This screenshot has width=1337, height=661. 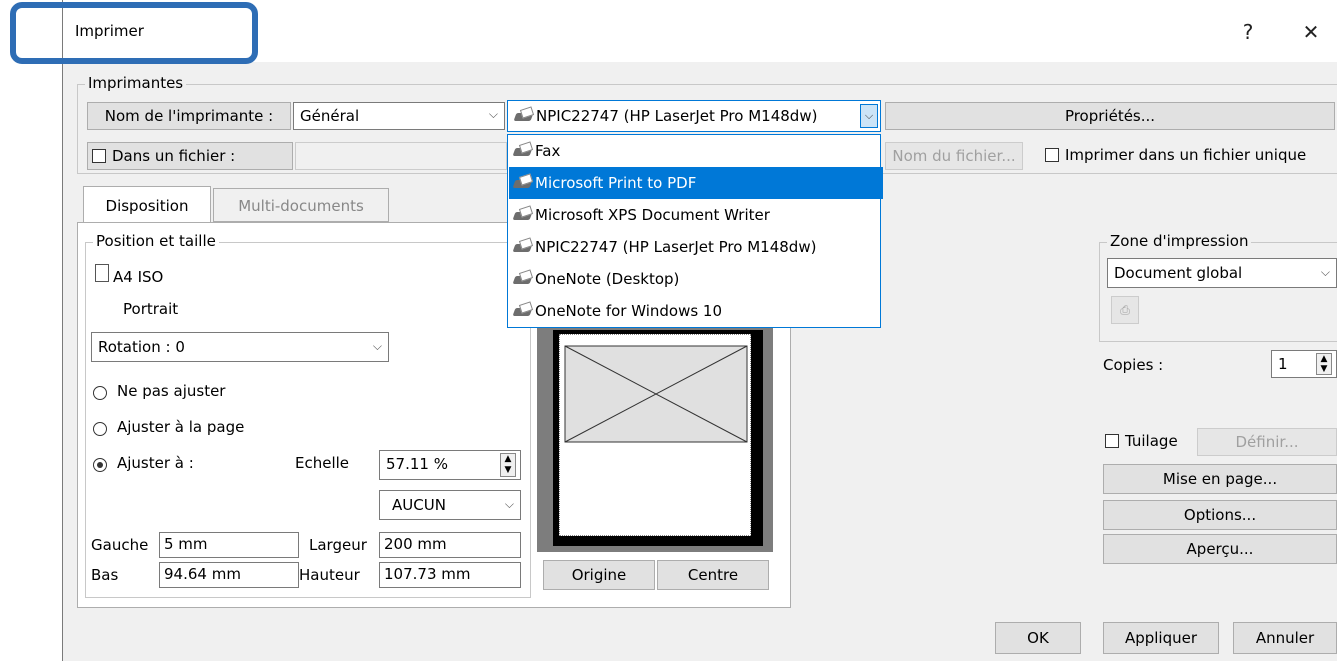 What do you see at coordinates (696, 215) in the screenshot?
I see `dropdown-item-xps-writer: Microsoft XPS Document Writer` at bounding box center [696, 215].